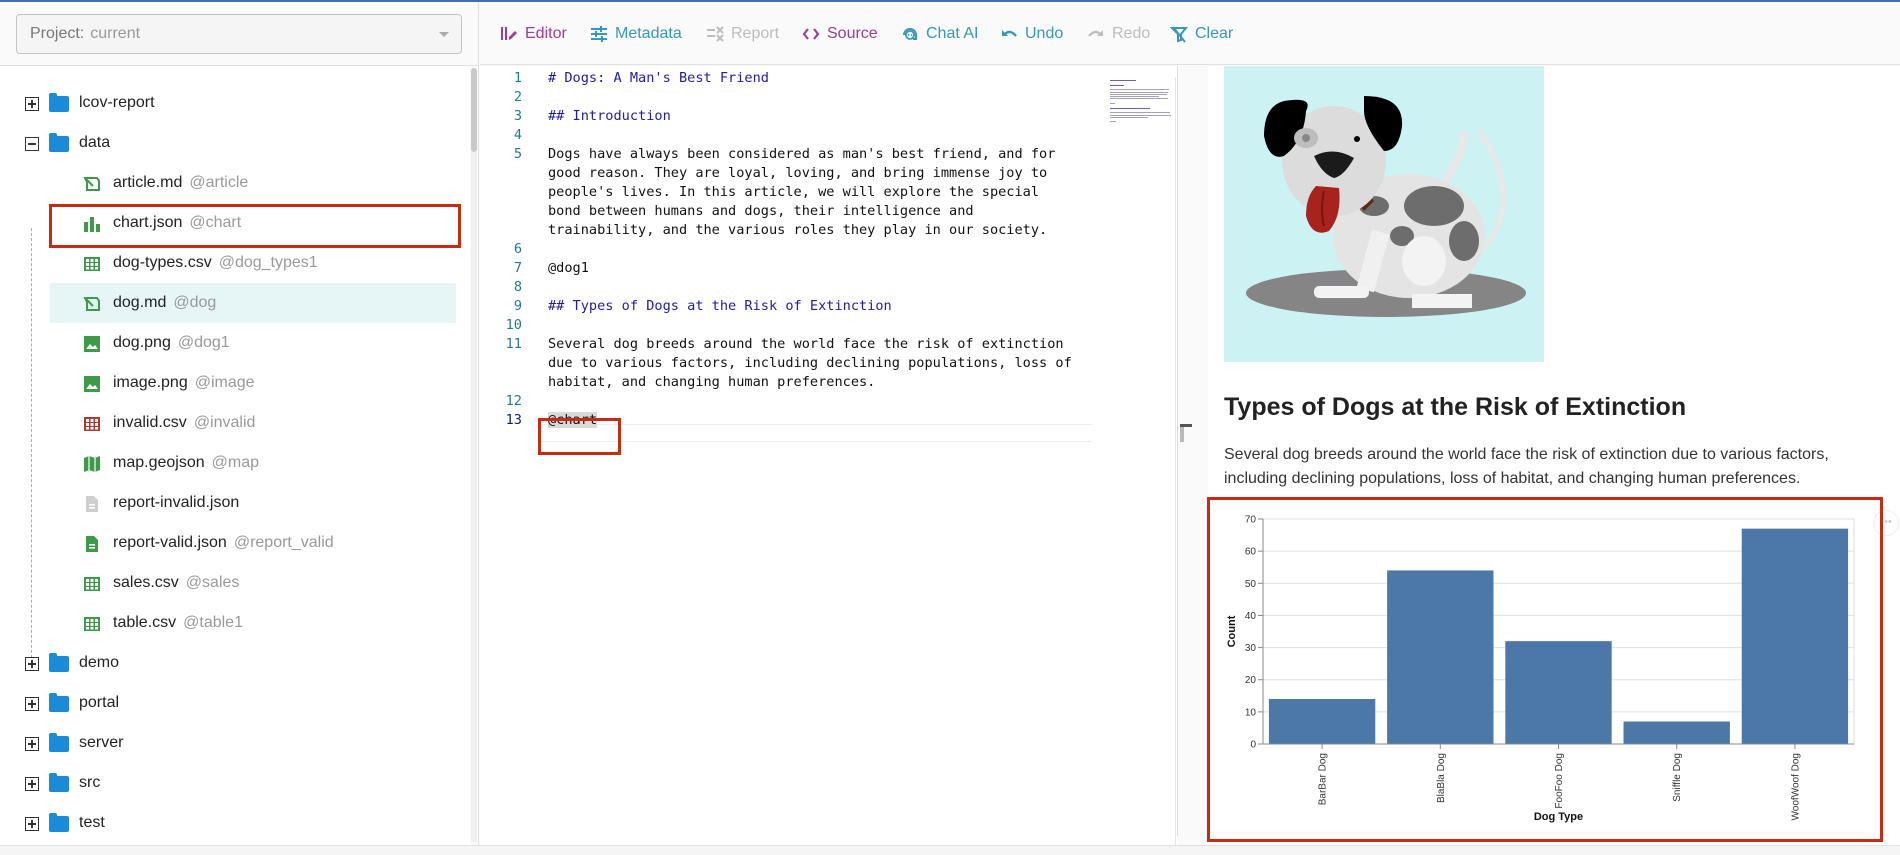 The height and width of the screenshot is (855, 1900). Describe the element at coordinates (517, 78) in the screenshot. I see `line-number: 1` at that location.